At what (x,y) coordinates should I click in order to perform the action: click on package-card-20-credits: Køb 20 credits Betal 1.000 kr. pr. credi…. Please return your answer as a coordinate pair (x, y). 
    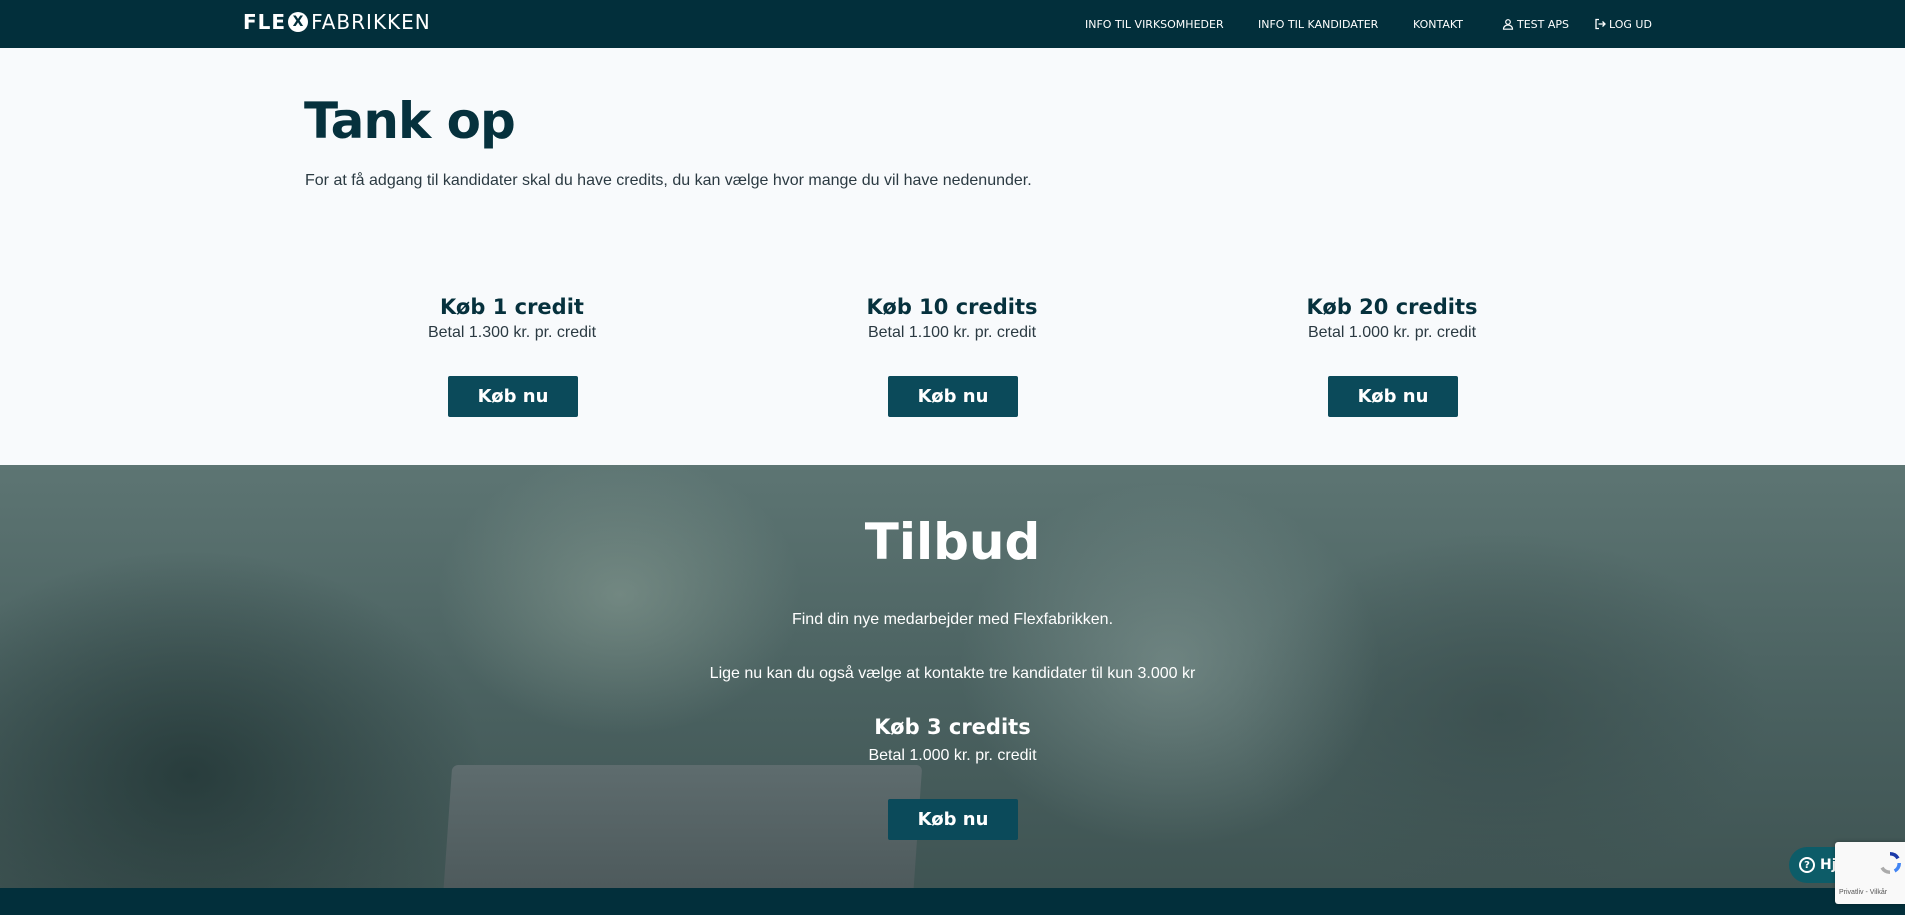
    Looking at the image, I should click on (1392, 317).